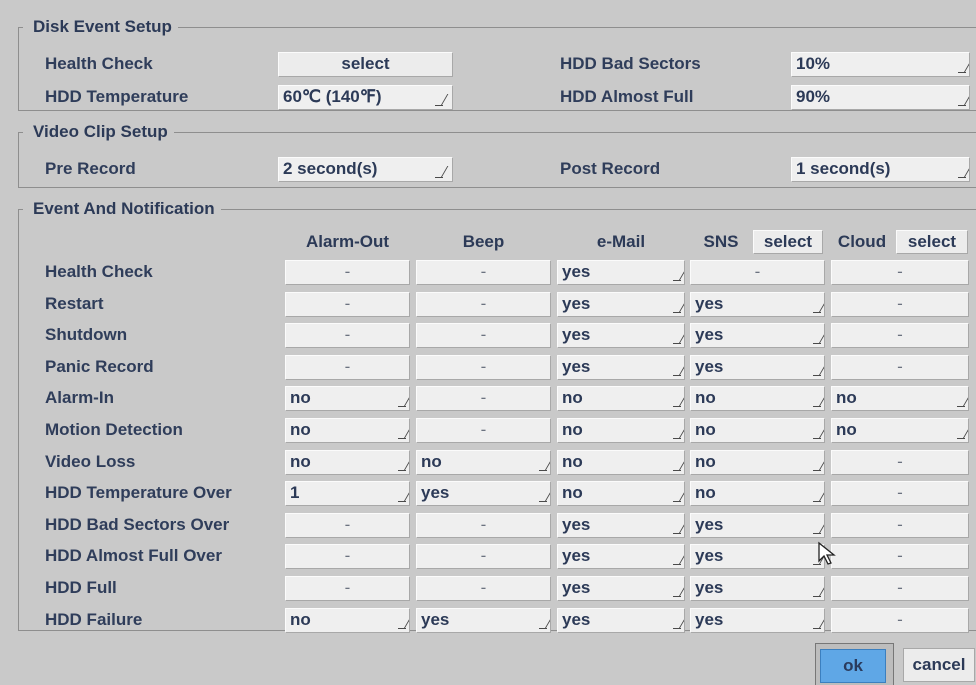 The image size is (976, 685). What do you see at coordinates (330, 168) in the screenshot?
I see `pre-record-value: 2 second(s)` at bounding box center [330, 168].